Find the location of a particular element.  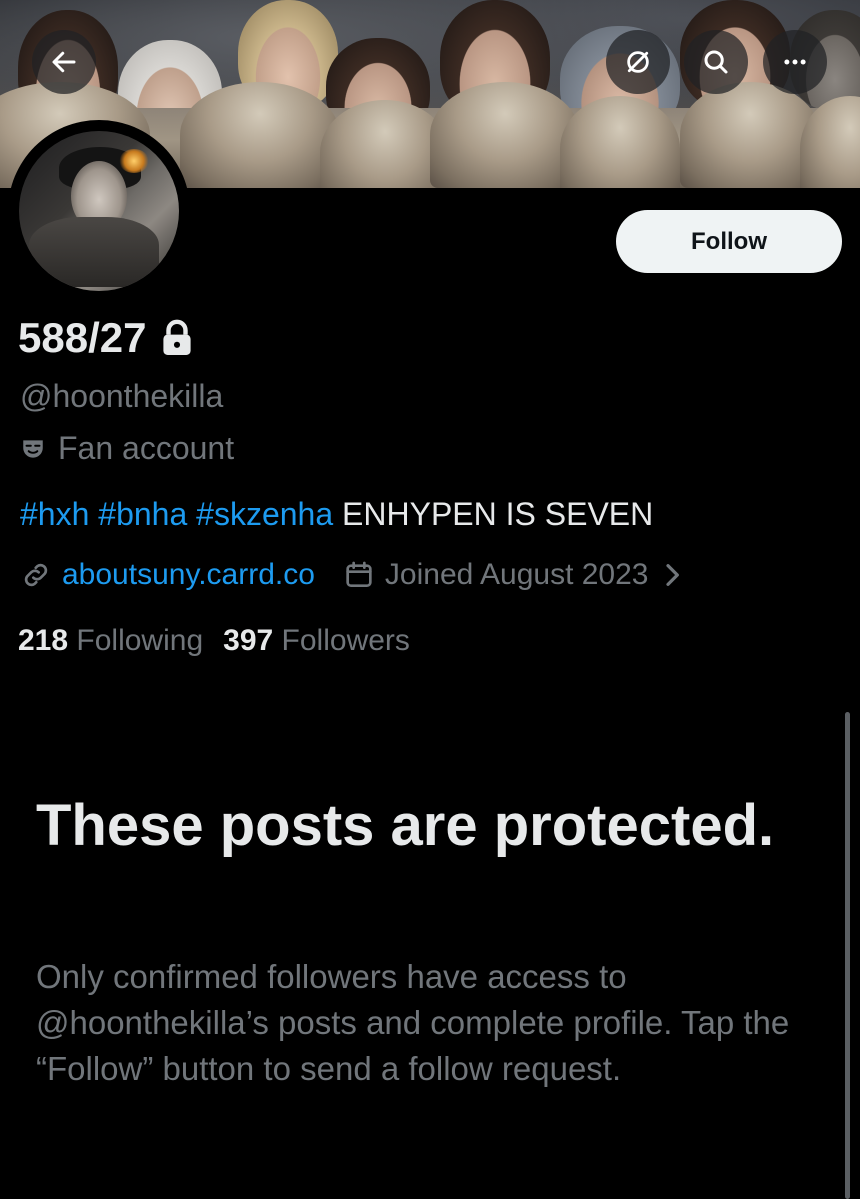

more-horizontal-icon is located at coordinates (795, 62).